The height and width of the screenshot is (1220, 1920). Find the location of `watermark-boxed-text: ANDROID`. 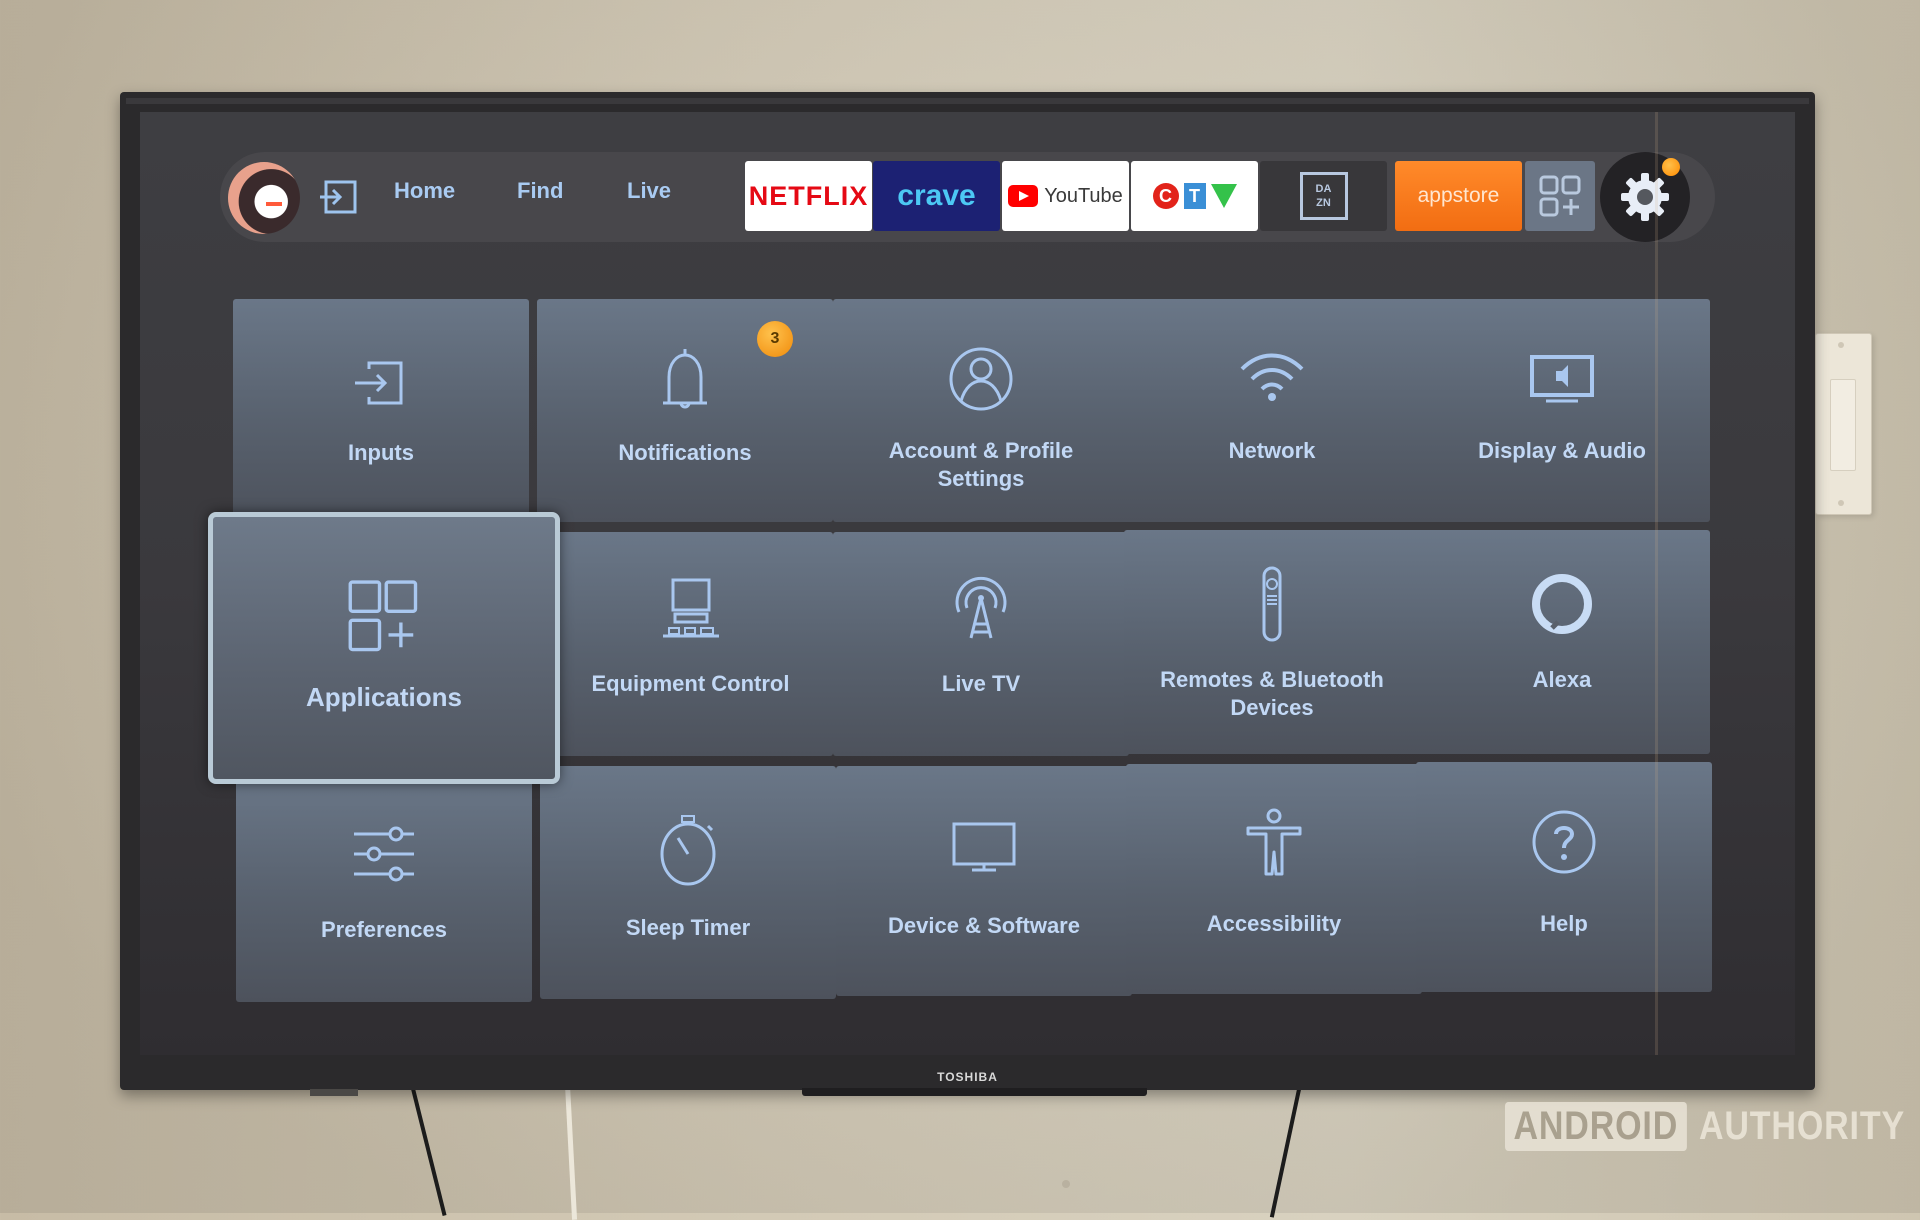

watermark-boxed-text: ANDROID is located at coordinates (1596, 1126).